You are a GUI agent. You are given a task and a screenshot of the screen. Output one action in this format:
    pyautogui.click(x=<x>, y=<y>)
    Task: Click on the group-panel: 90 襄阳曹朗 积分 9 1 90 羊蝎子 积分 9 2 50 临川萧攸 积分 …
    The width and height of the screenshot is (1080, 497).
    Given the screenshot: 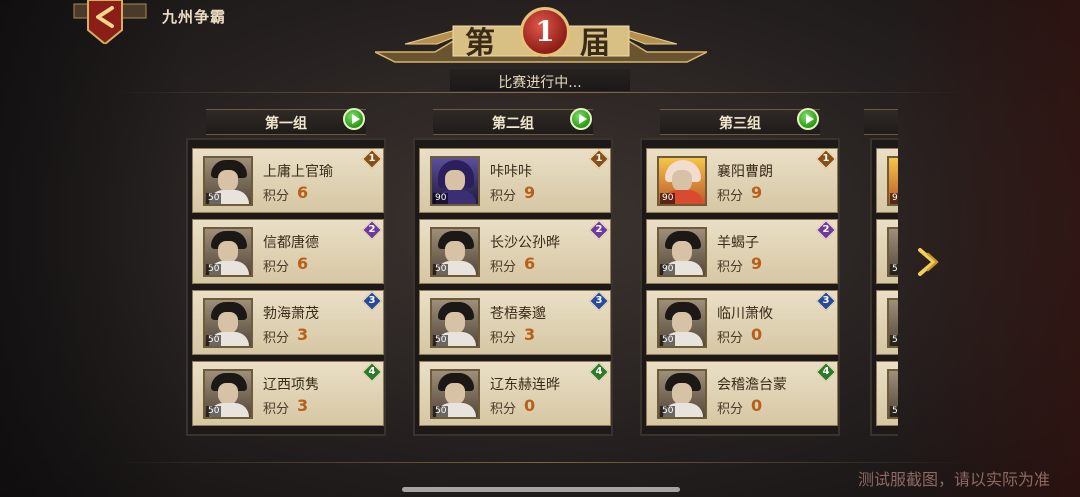 What is the action you would take?
    pyautogui.click(x=740, y=287)
    